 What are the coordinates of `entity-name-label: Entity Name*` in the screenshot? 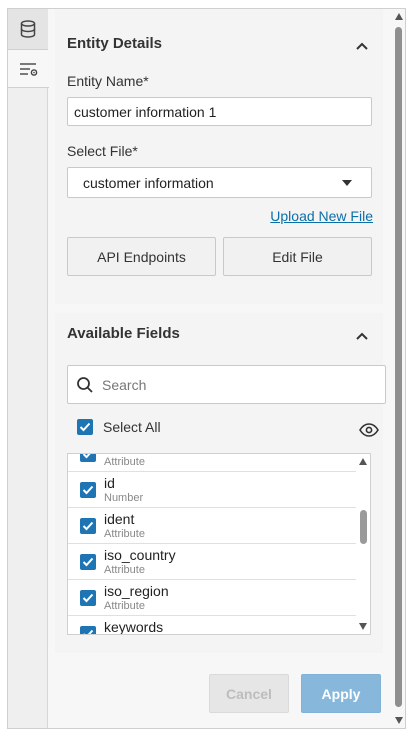 It's located at (108, 81).